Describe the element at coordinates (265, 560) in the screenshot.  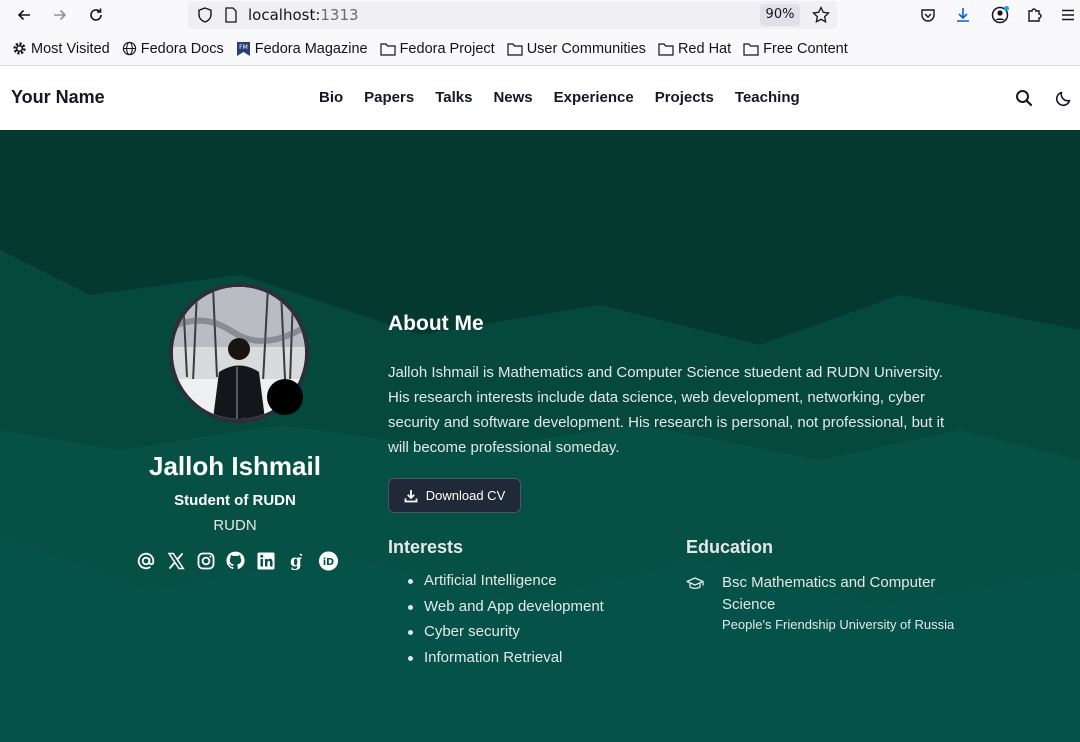
I see `linkedin-icon` at that location.